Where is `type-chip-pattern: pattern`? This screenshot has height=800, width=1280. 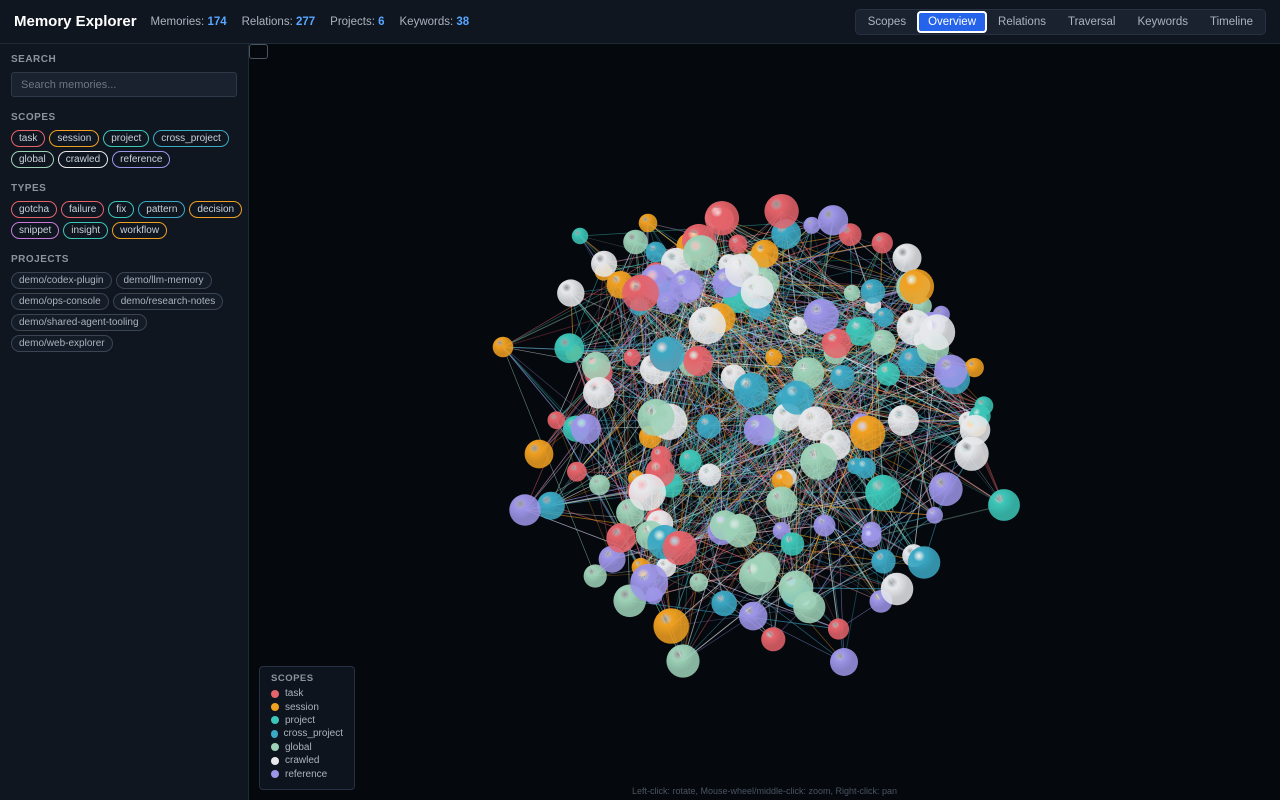
type-chip-pattern: pattern is located at coordinates (162, 209).